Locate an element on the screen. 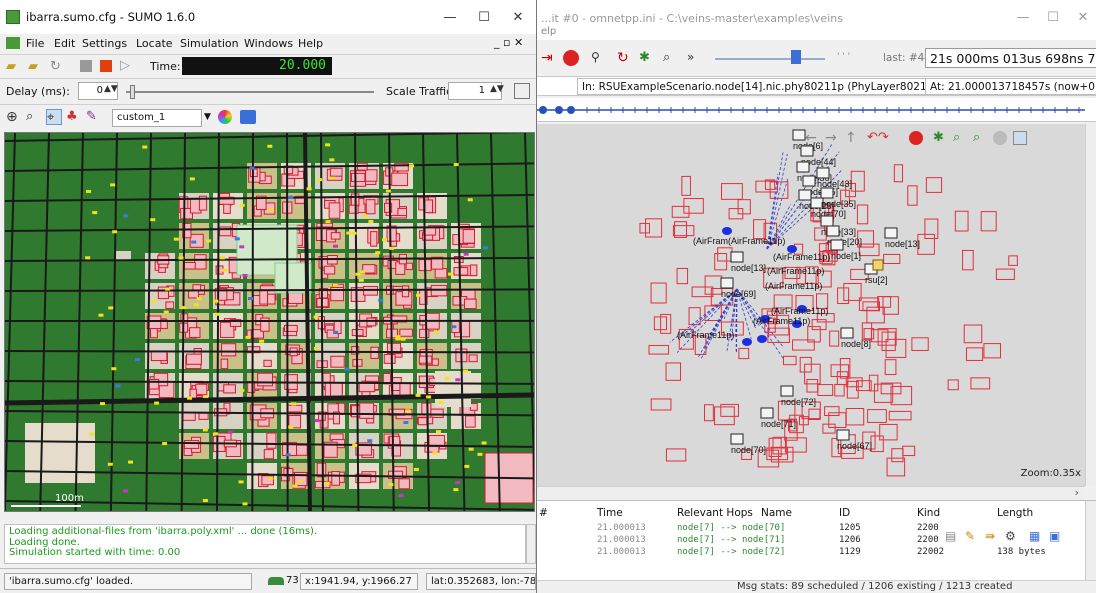 The image size is (1096, 593). scheme-select: custom_1 is located at coordinates (157, 118).